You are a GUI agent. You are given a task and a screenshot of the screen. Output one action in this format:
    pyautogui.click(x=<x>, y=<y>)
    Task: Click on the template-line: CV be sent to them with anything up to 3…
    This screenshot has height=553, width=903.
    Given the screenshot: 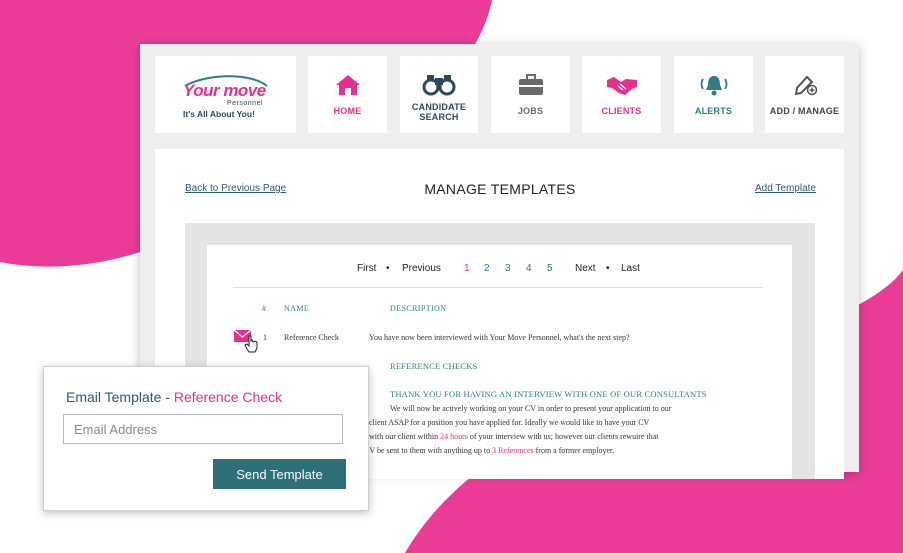 What is the action you would take?
    pyautogui.click(x=489, y=450)
    